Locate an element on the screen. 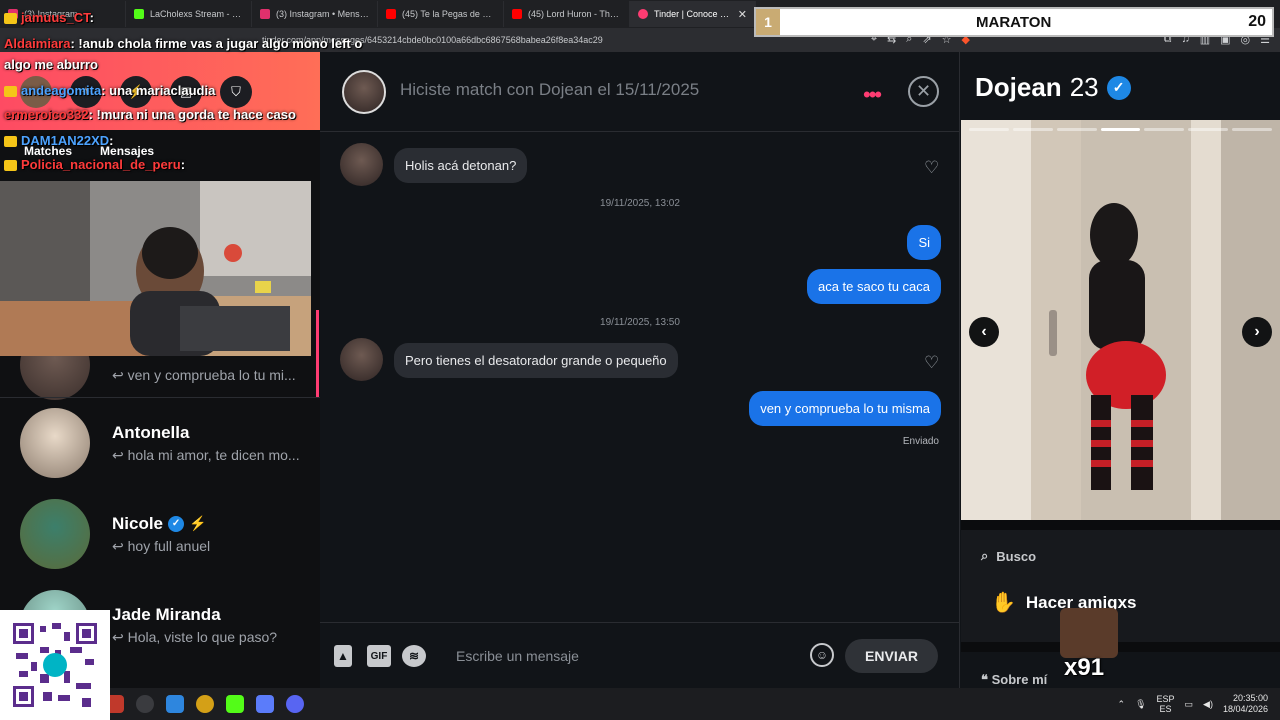 The height and width of the screenshot is (720, 1280). tab-label: (3) Instagram • Mensajes is located at coordinates (322, 14).